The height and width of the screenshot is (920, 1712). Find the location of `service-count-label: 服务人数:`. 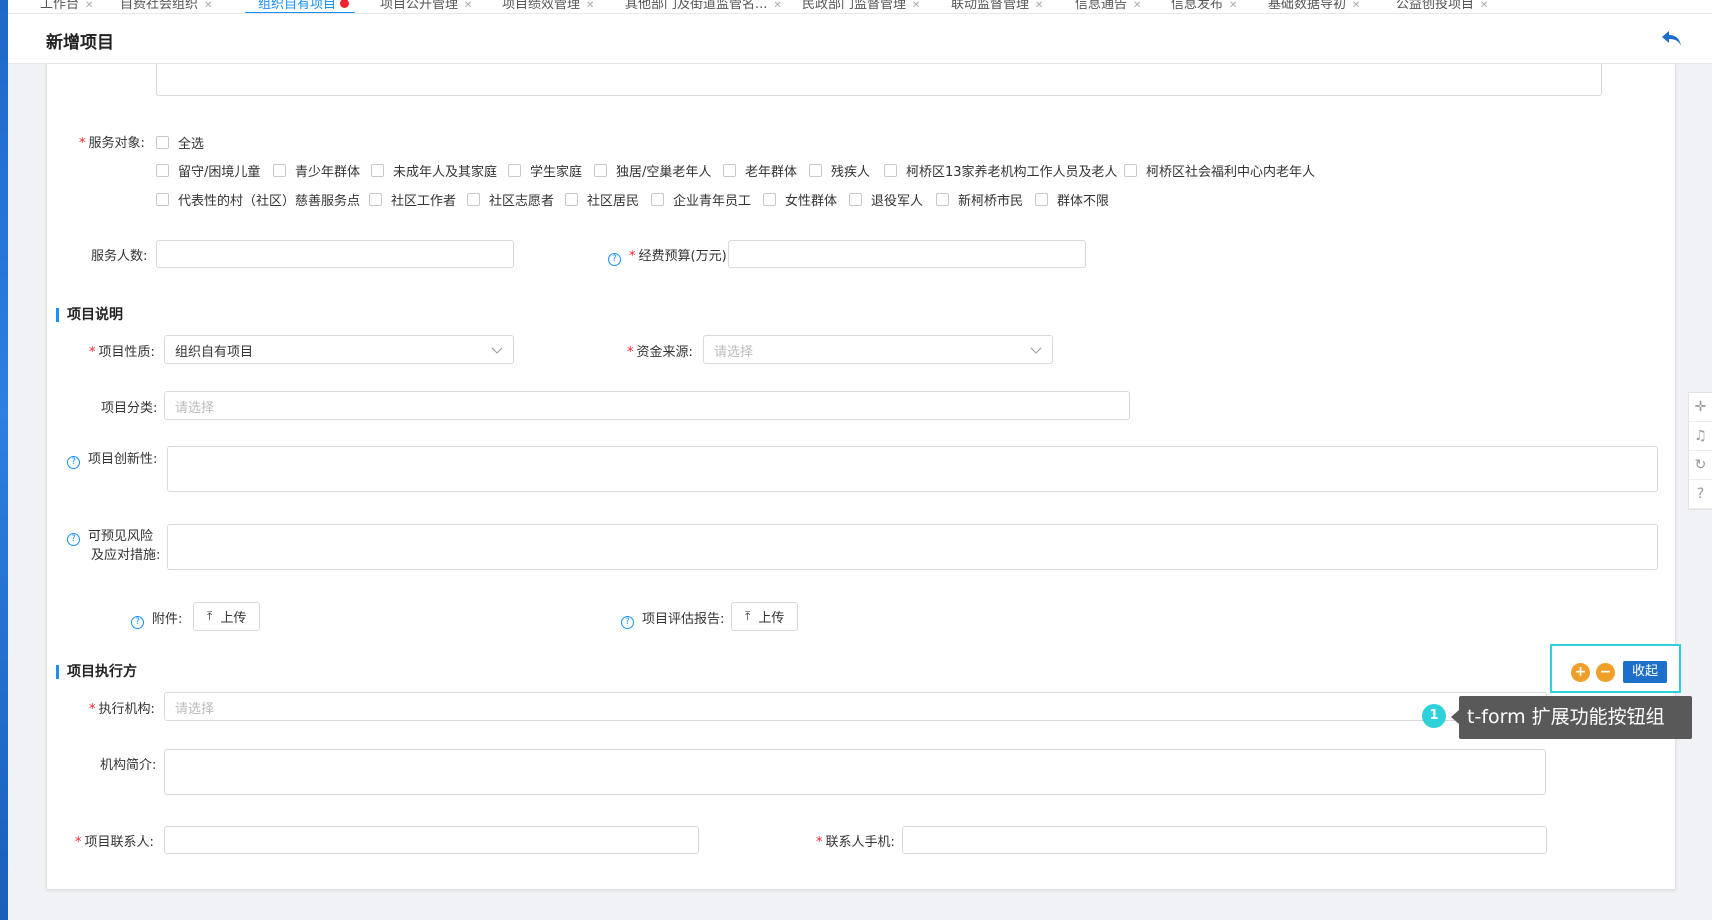

service-count-label: 服务人数: is located at coordinates (119, 256).